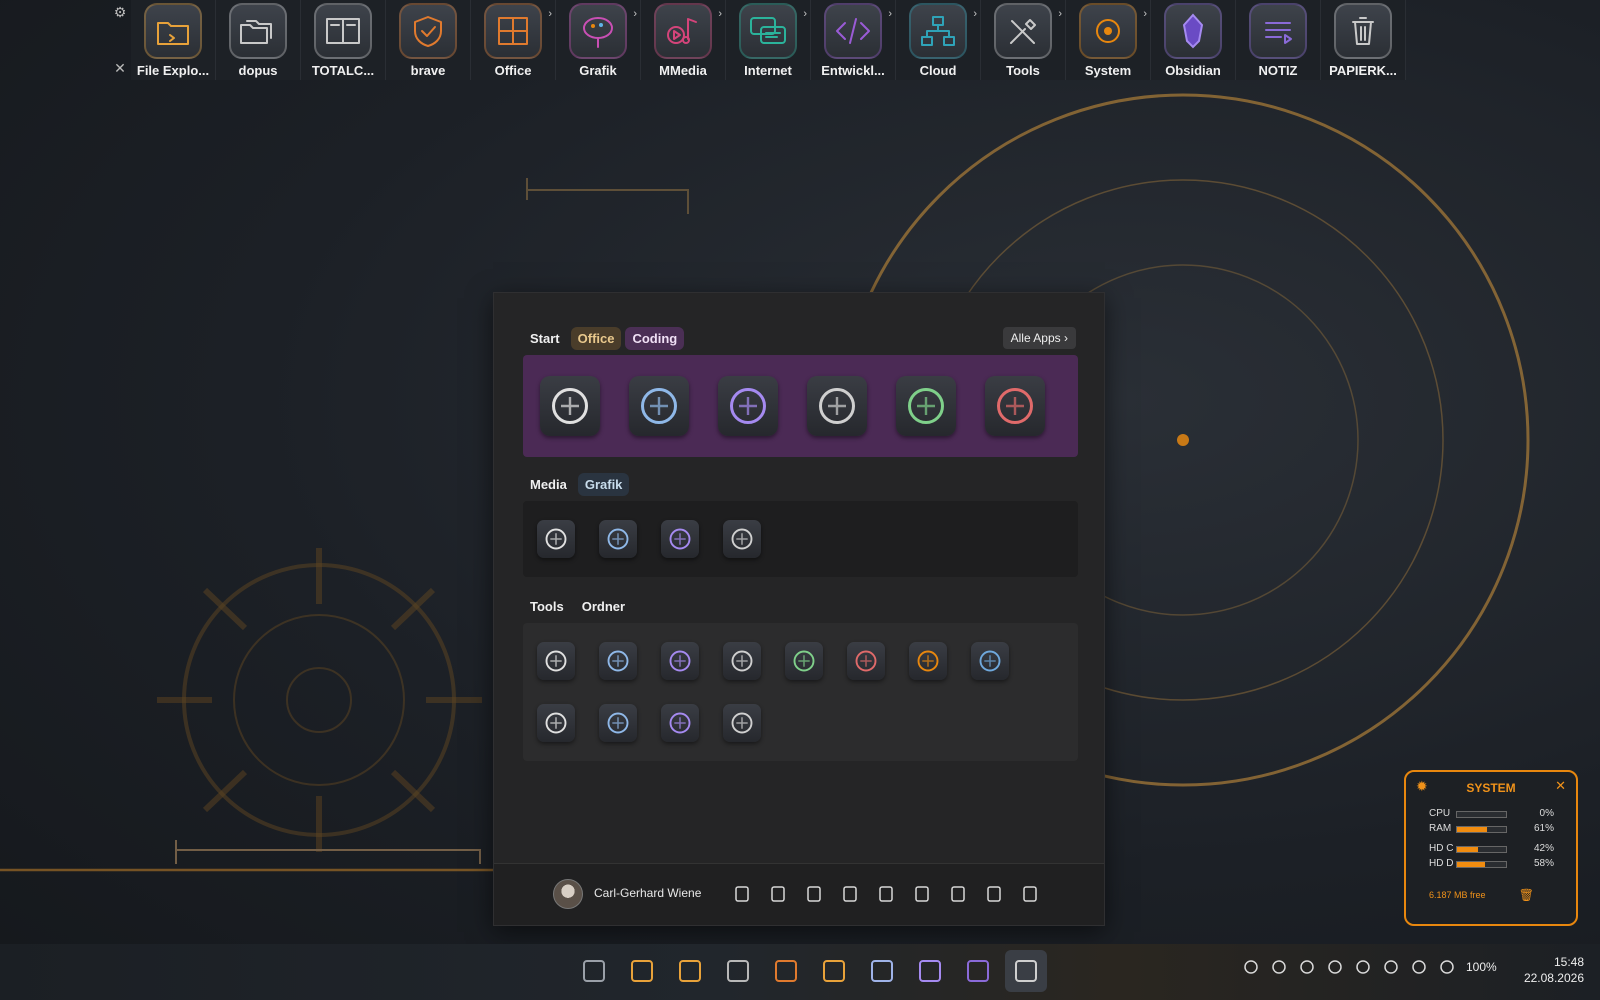 The height and width of the screenshot is (1000, 1600). Describe the element at coordinates (1560, 786) in the screenshot. I see `widget-close-icon: ✕` at that location.